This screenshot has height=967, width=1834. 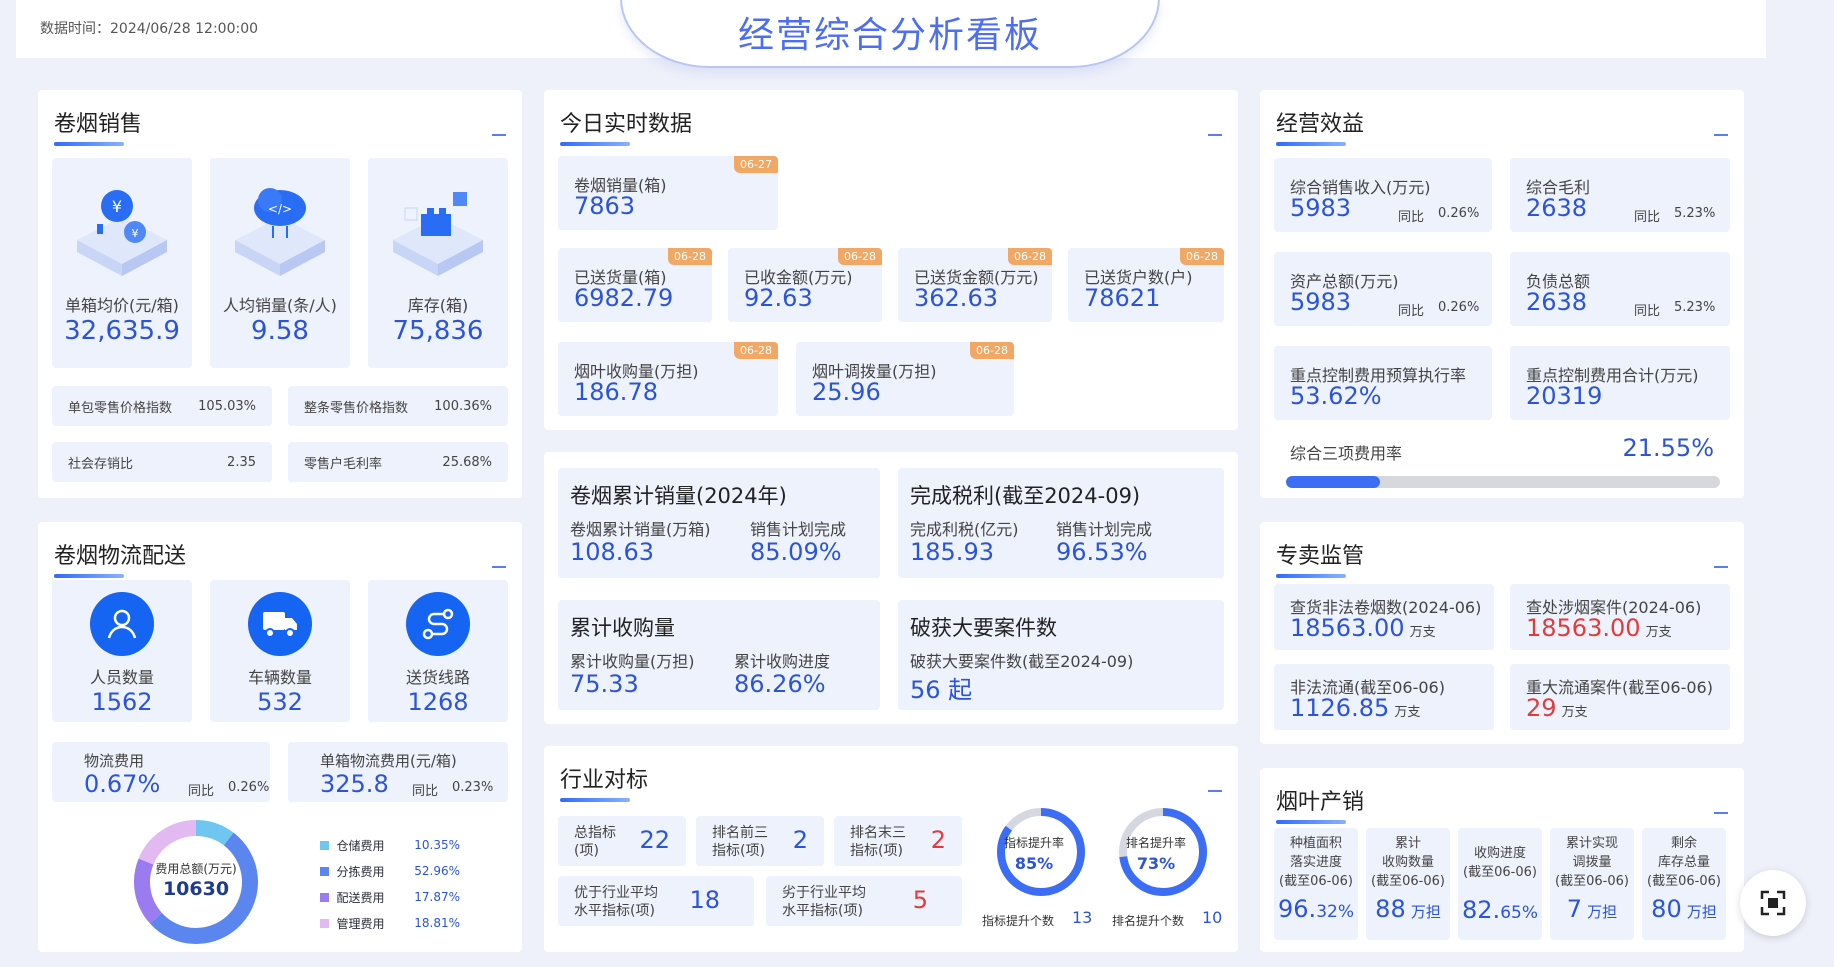 What do you see at coordinates (624, 298) in the screenshot?
I see `realtime-value: 6982.79` at bounding box center [624, 298].